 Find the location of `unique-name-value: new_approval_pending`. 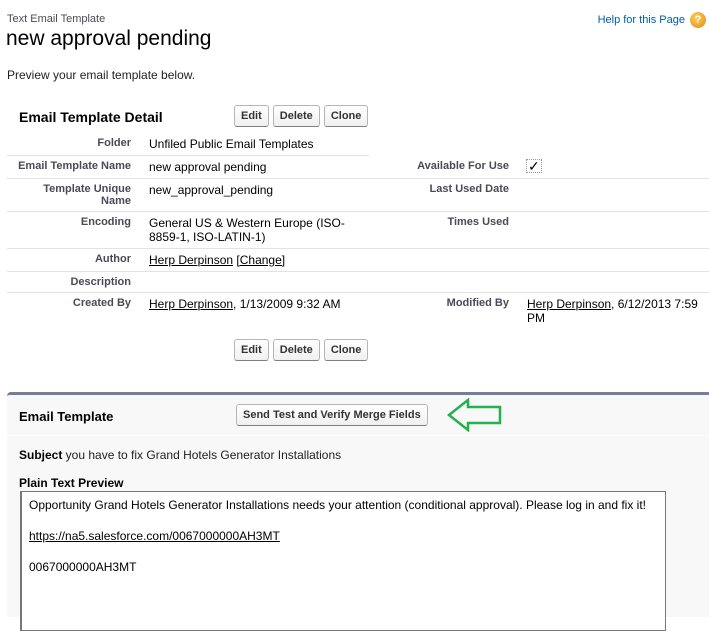

unique-name-value: new_approval_pending is located at coordinates (256, 195).